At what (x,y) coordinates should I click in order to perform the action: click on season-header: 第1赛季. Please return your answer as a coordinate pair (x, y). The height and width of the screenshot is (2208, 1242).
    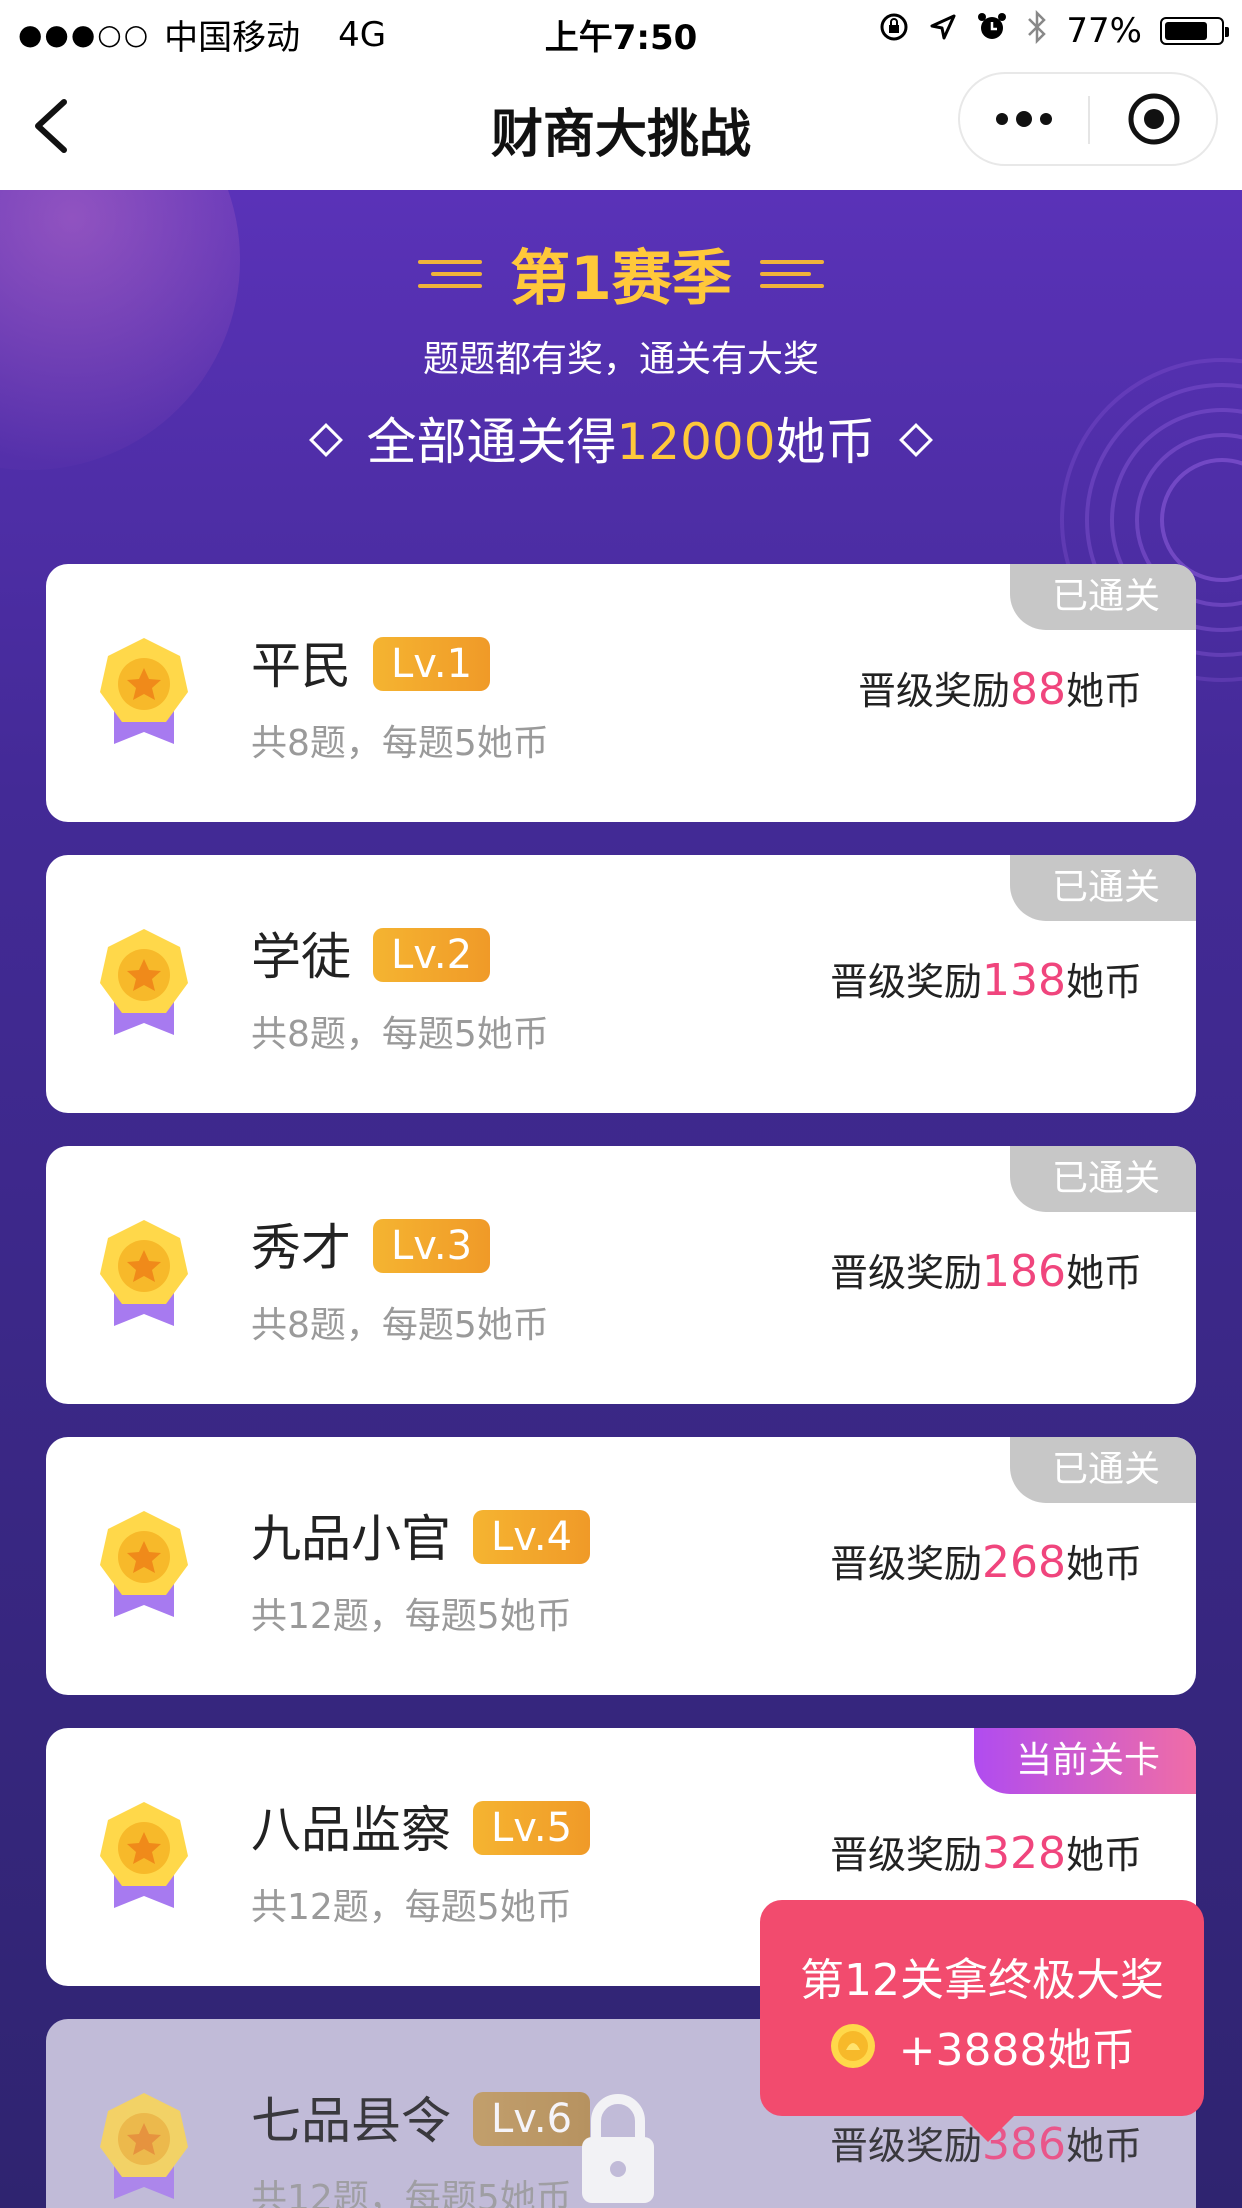
    Looking at the image, I should click on (621, 273).